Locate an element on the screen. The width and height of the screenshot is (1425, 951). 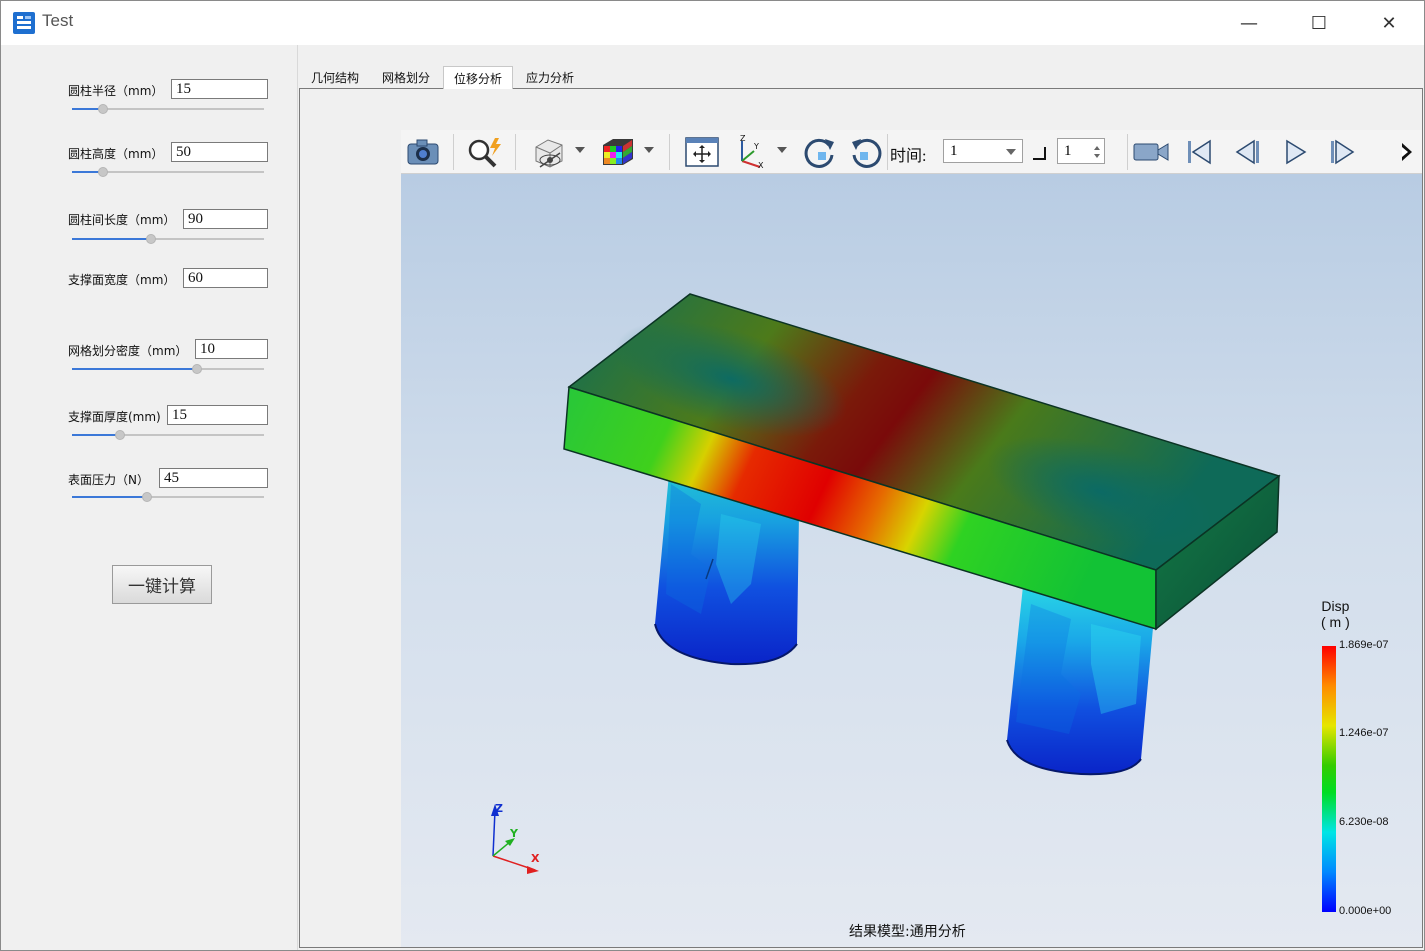
cylinder-spacing-slider is located at coordinates (168, 239).